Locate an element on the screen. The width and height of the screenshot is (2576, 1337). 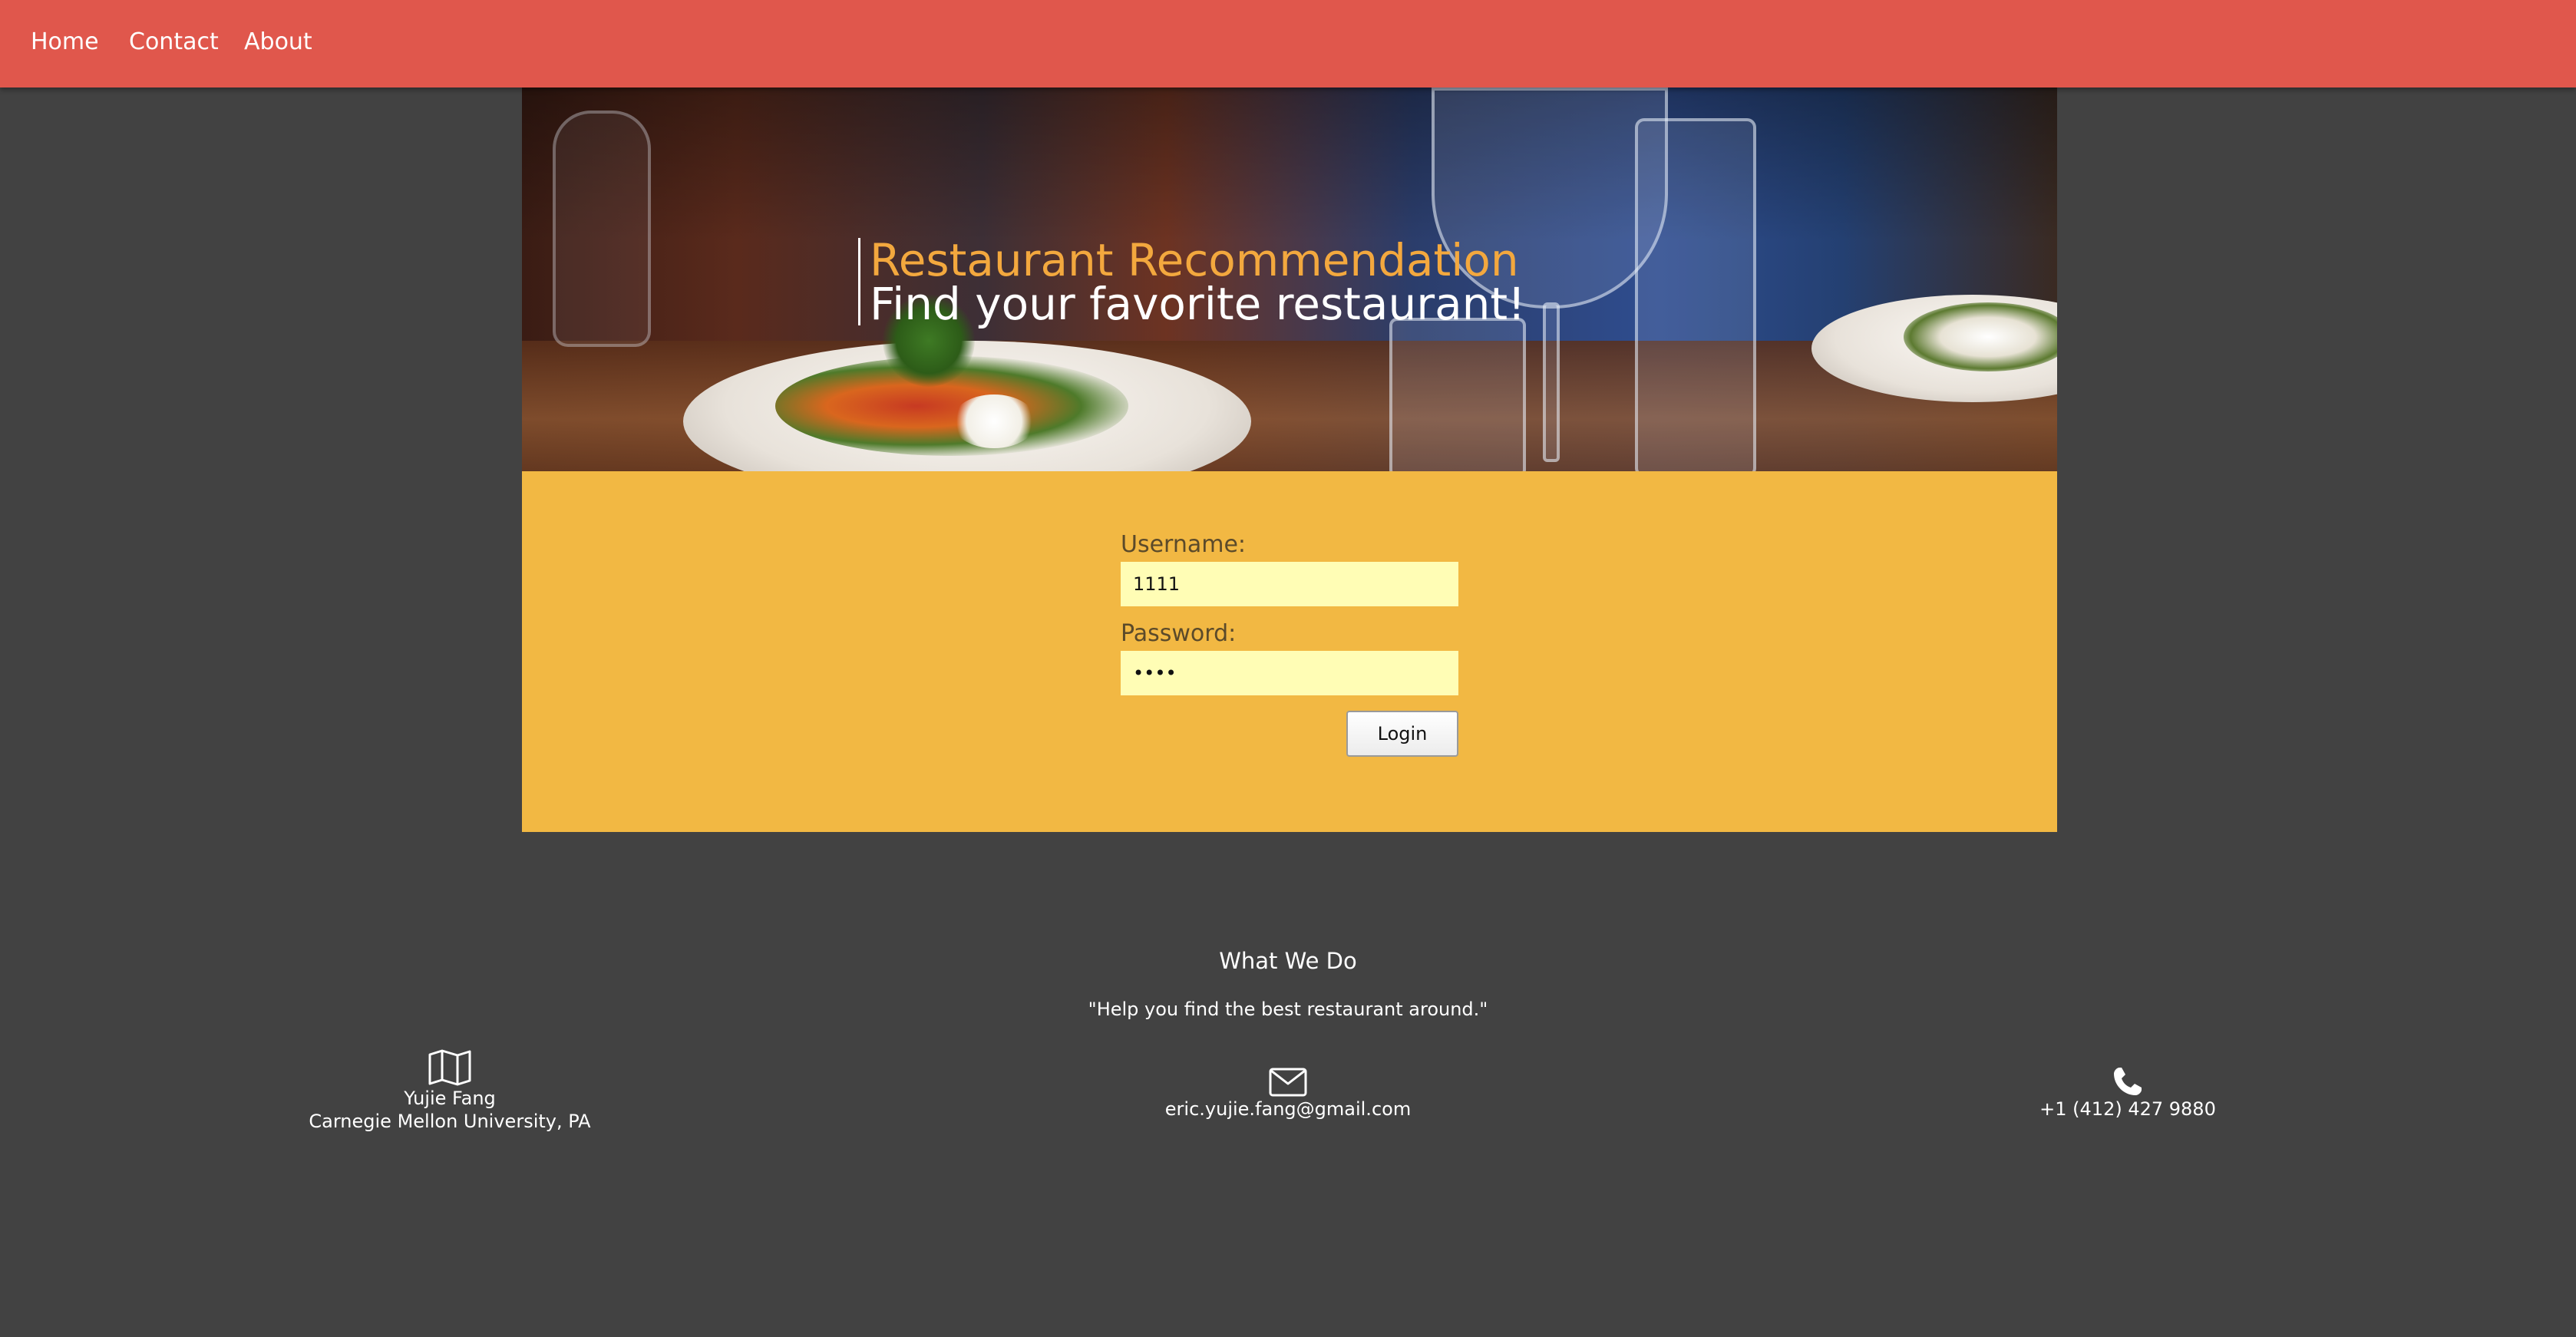
email-text: eric.yujie.fang@gmail.com is located at coordinates (1288, 1109).